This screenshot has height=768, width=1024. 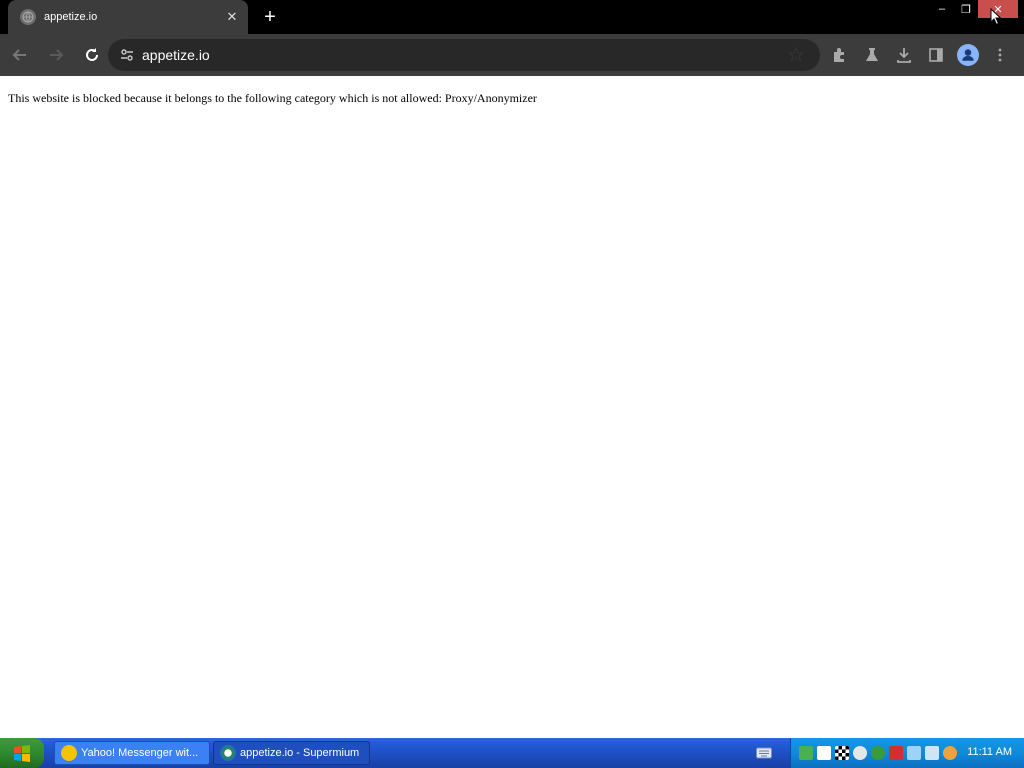 I want to click on window-controls: – ❐ ✕, so click(x=974, y=9).